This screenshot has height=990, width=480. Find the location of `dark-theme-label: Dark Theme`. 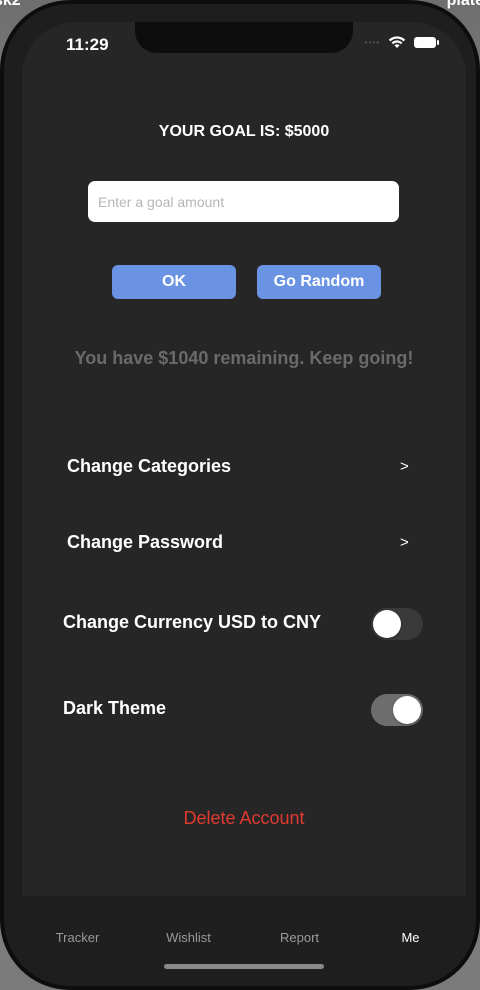

dark-theme-label: Dark Theme is located at coordinates (115, 708).